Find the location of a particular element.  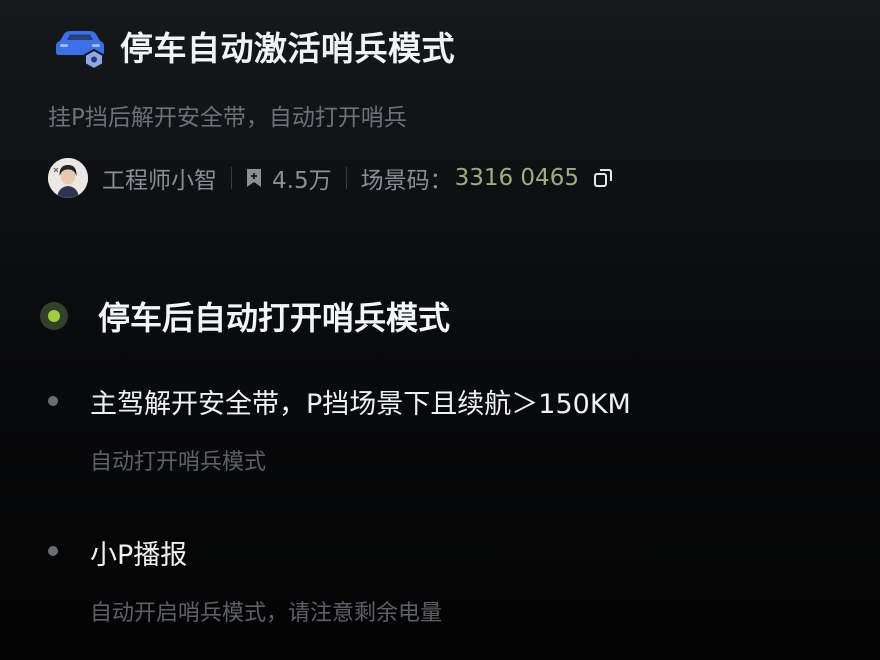

header: 停车自动激活哨兵模式 is located at coordinates (253, 46).